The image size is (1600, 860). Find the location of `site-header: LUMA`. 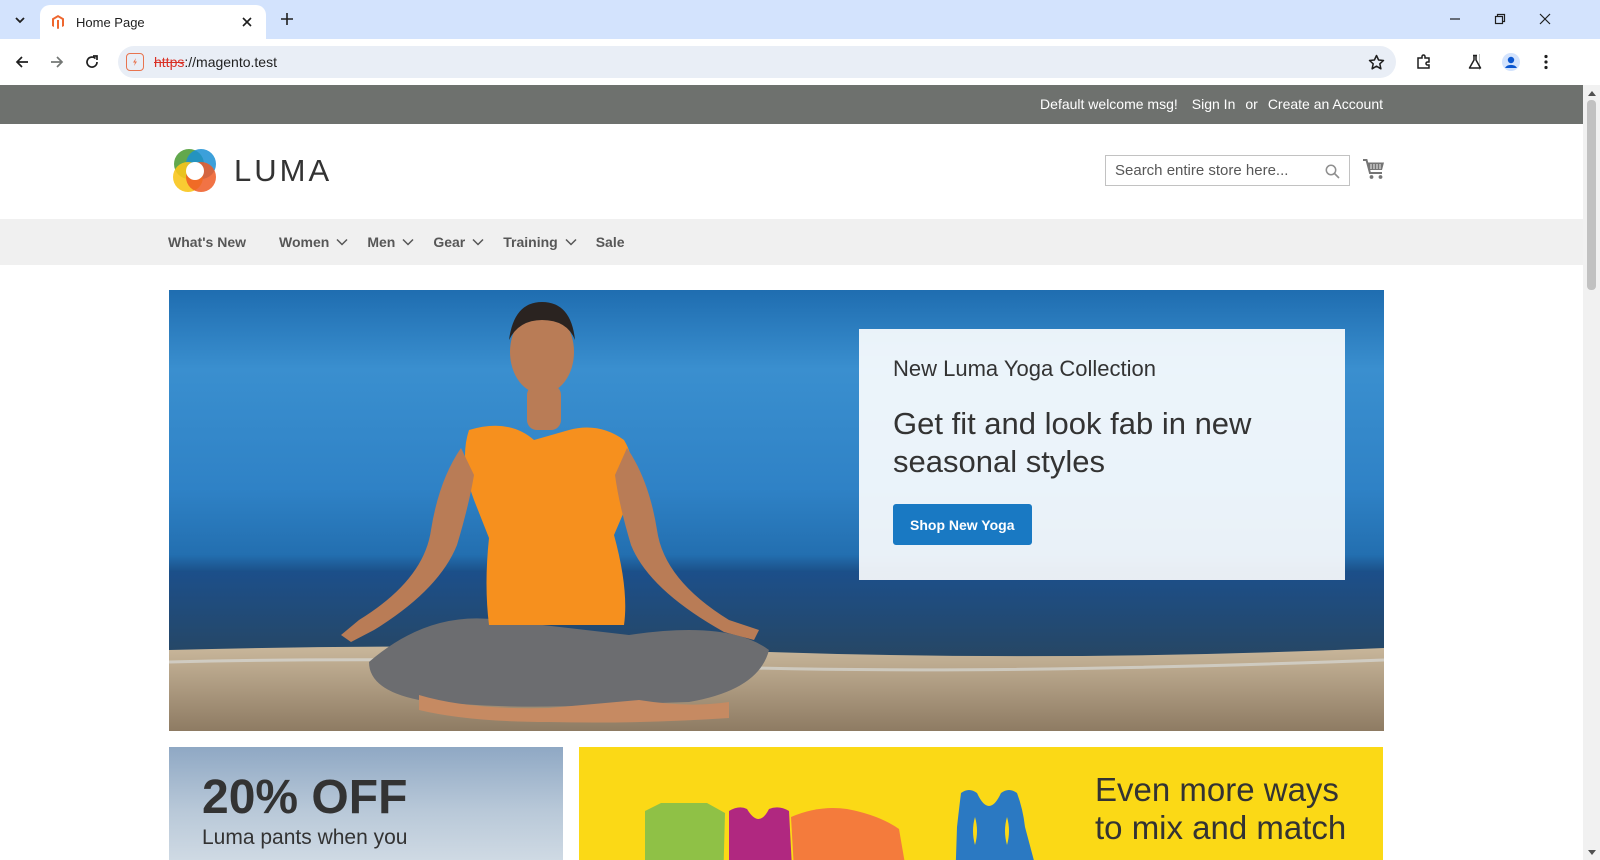

site-header: LUMA is located at coordinates (791, 171).